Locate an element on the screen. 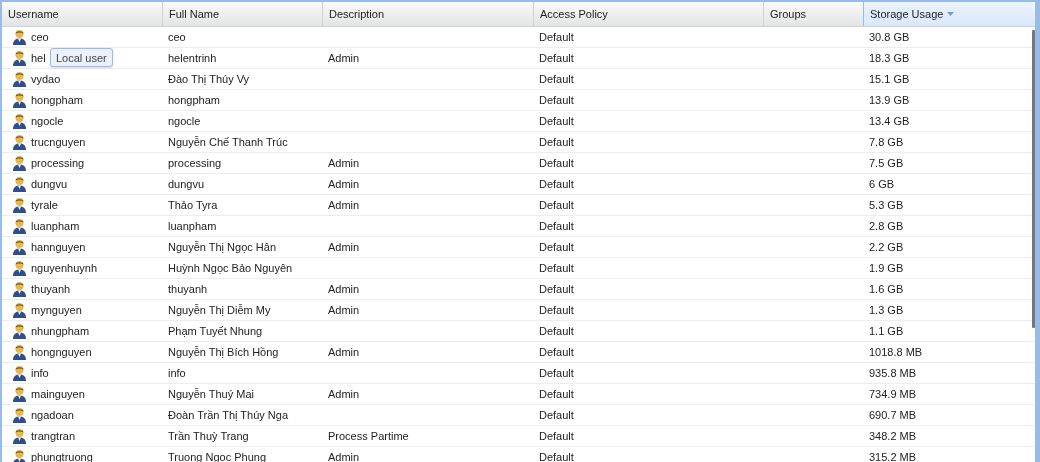 The image size is (1040, 462). column-header: Description is located at coordinates (427, 14).